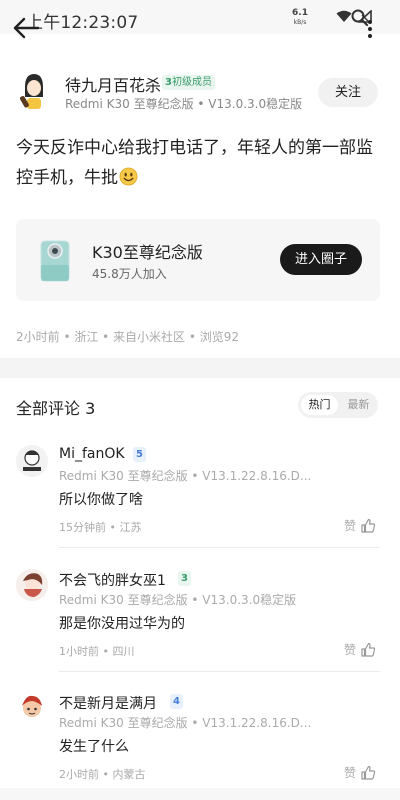 The image size is (400, 800). Describe the element at coordinates (300, 13) in the screenshot. I see `network-speed-value: 6.1` at that location.